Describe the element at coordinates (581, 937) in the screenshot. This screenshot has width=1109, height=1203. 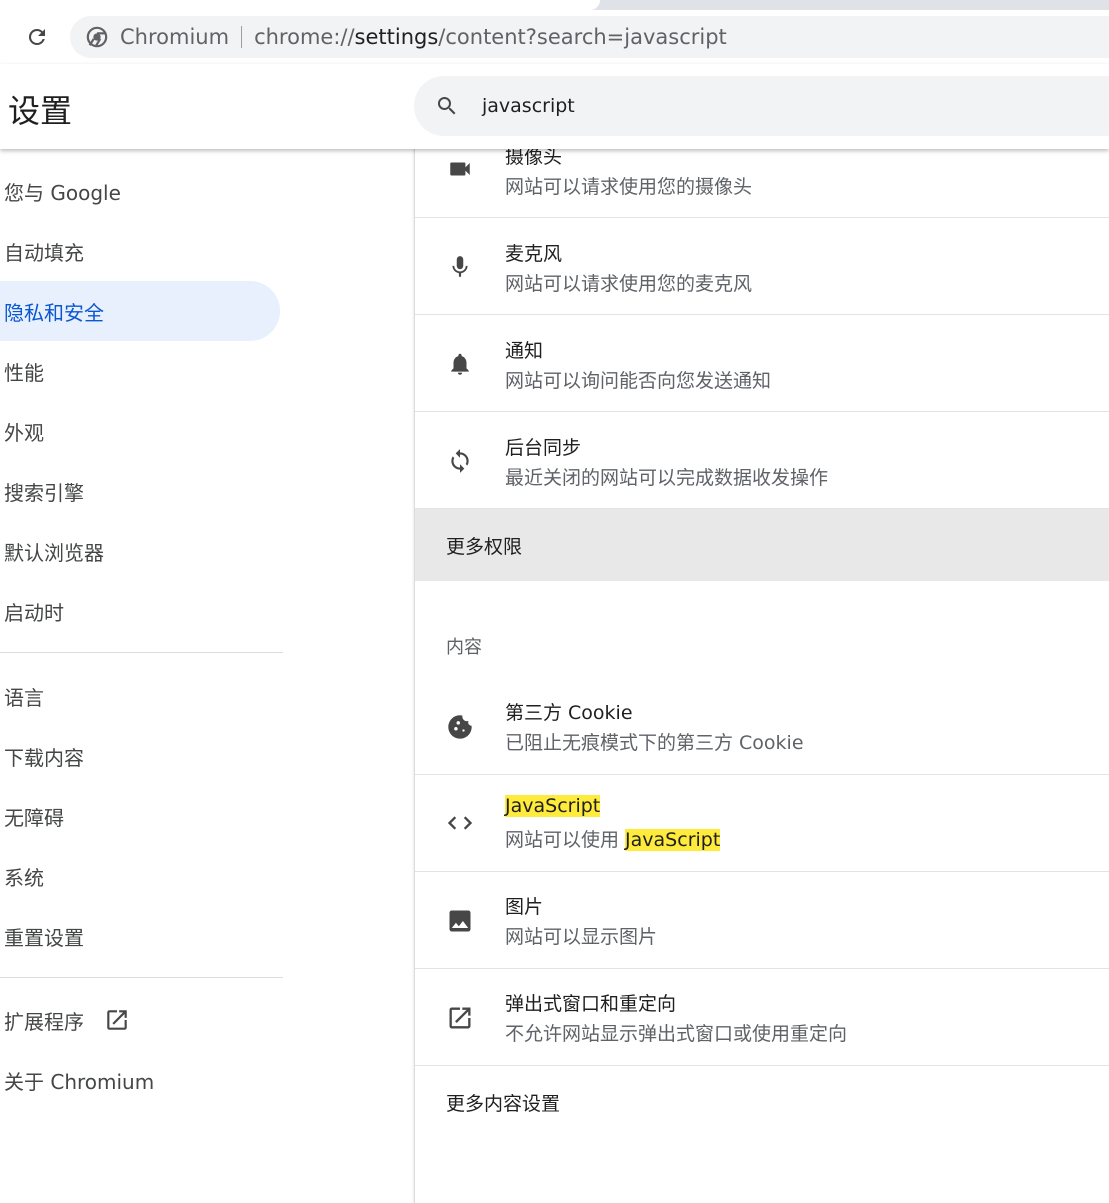
I see `row-description: 网站可以显示图片` at that location.